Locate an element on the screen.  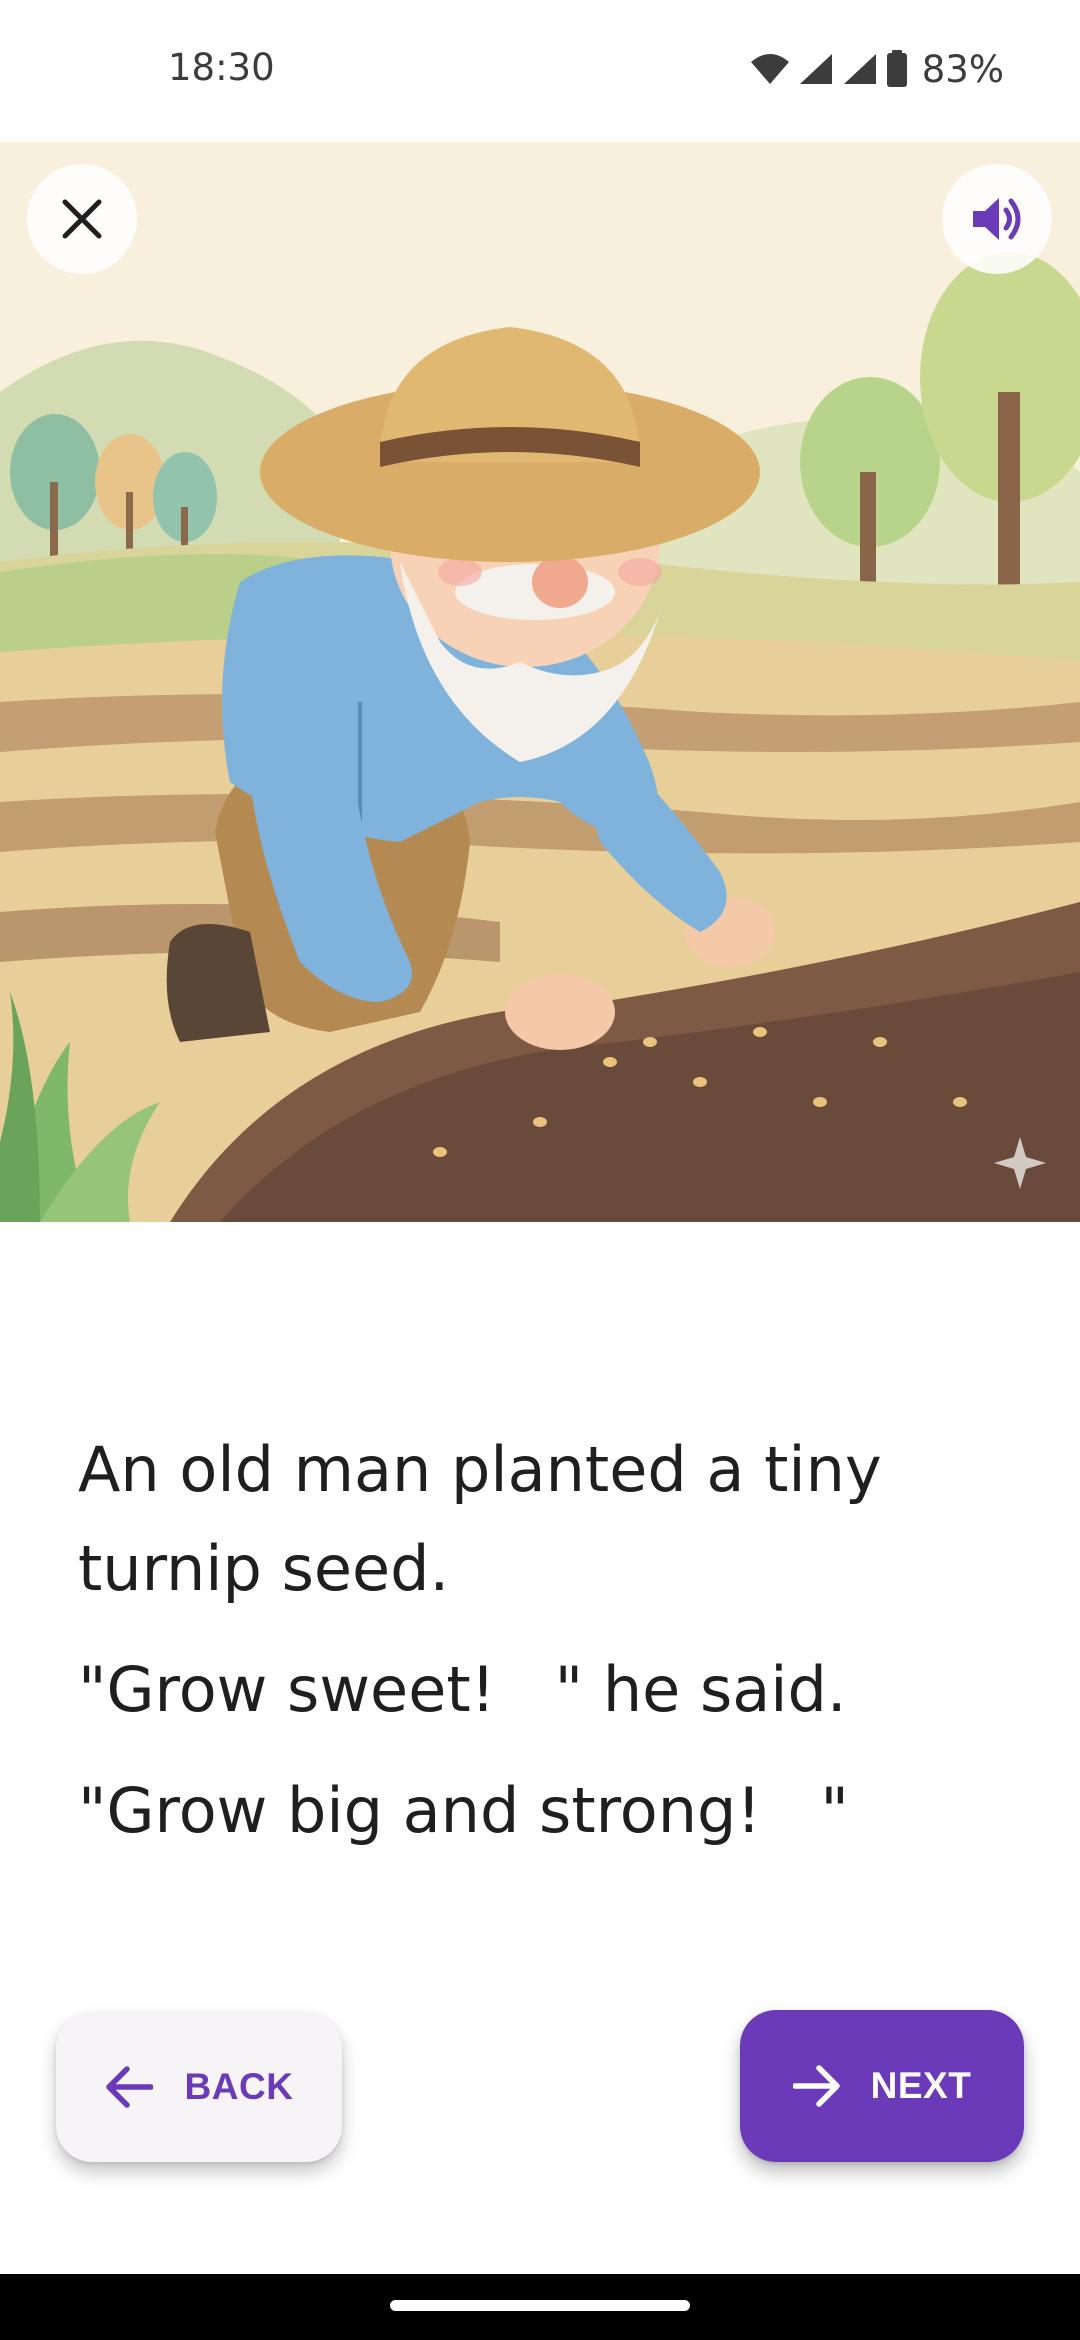
battery-percent: 83% is located at coordinates (962, 69).